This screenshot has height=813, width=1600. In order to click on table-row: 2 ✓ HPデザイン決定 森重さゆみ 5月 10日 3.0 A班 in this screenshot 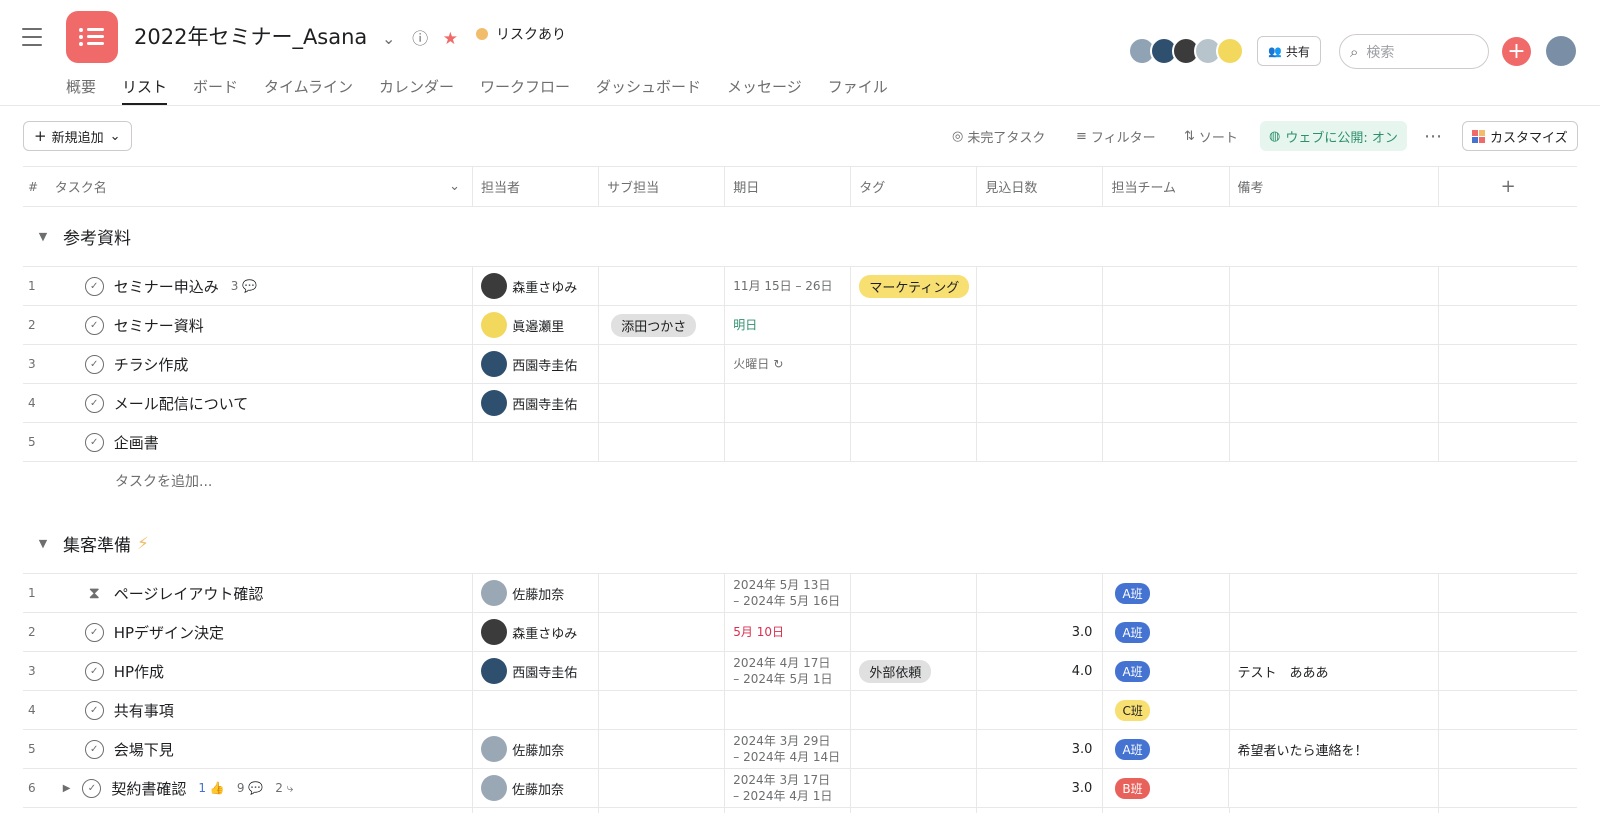, I will do `click(800, 632)`.